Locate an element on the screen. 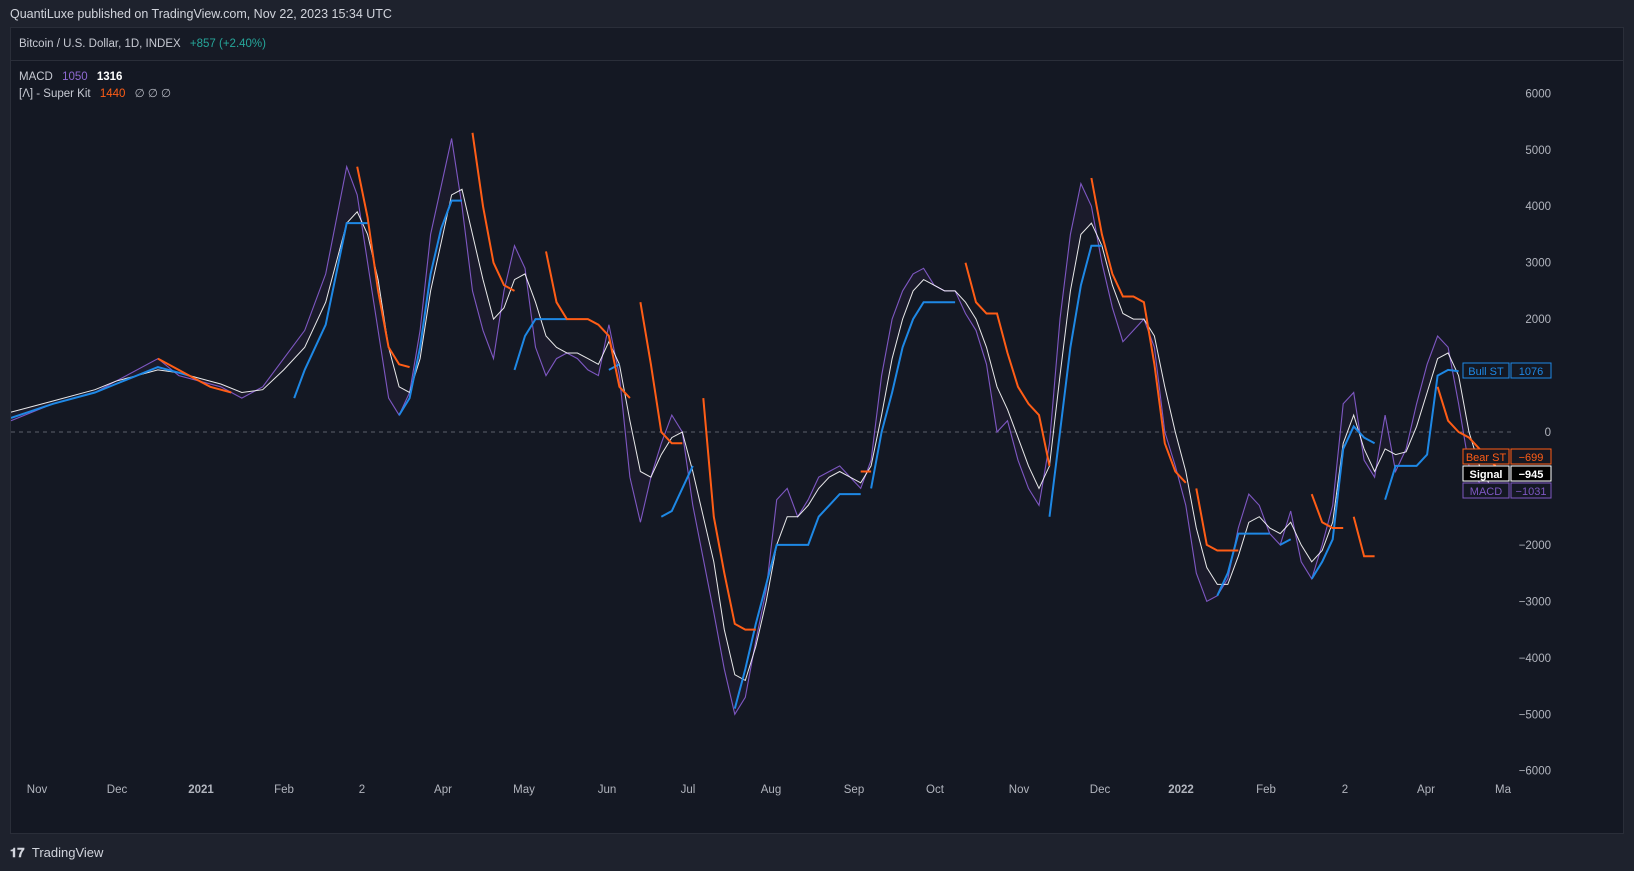  x-tick-label: Ma is located at coordinates (1503, 790).